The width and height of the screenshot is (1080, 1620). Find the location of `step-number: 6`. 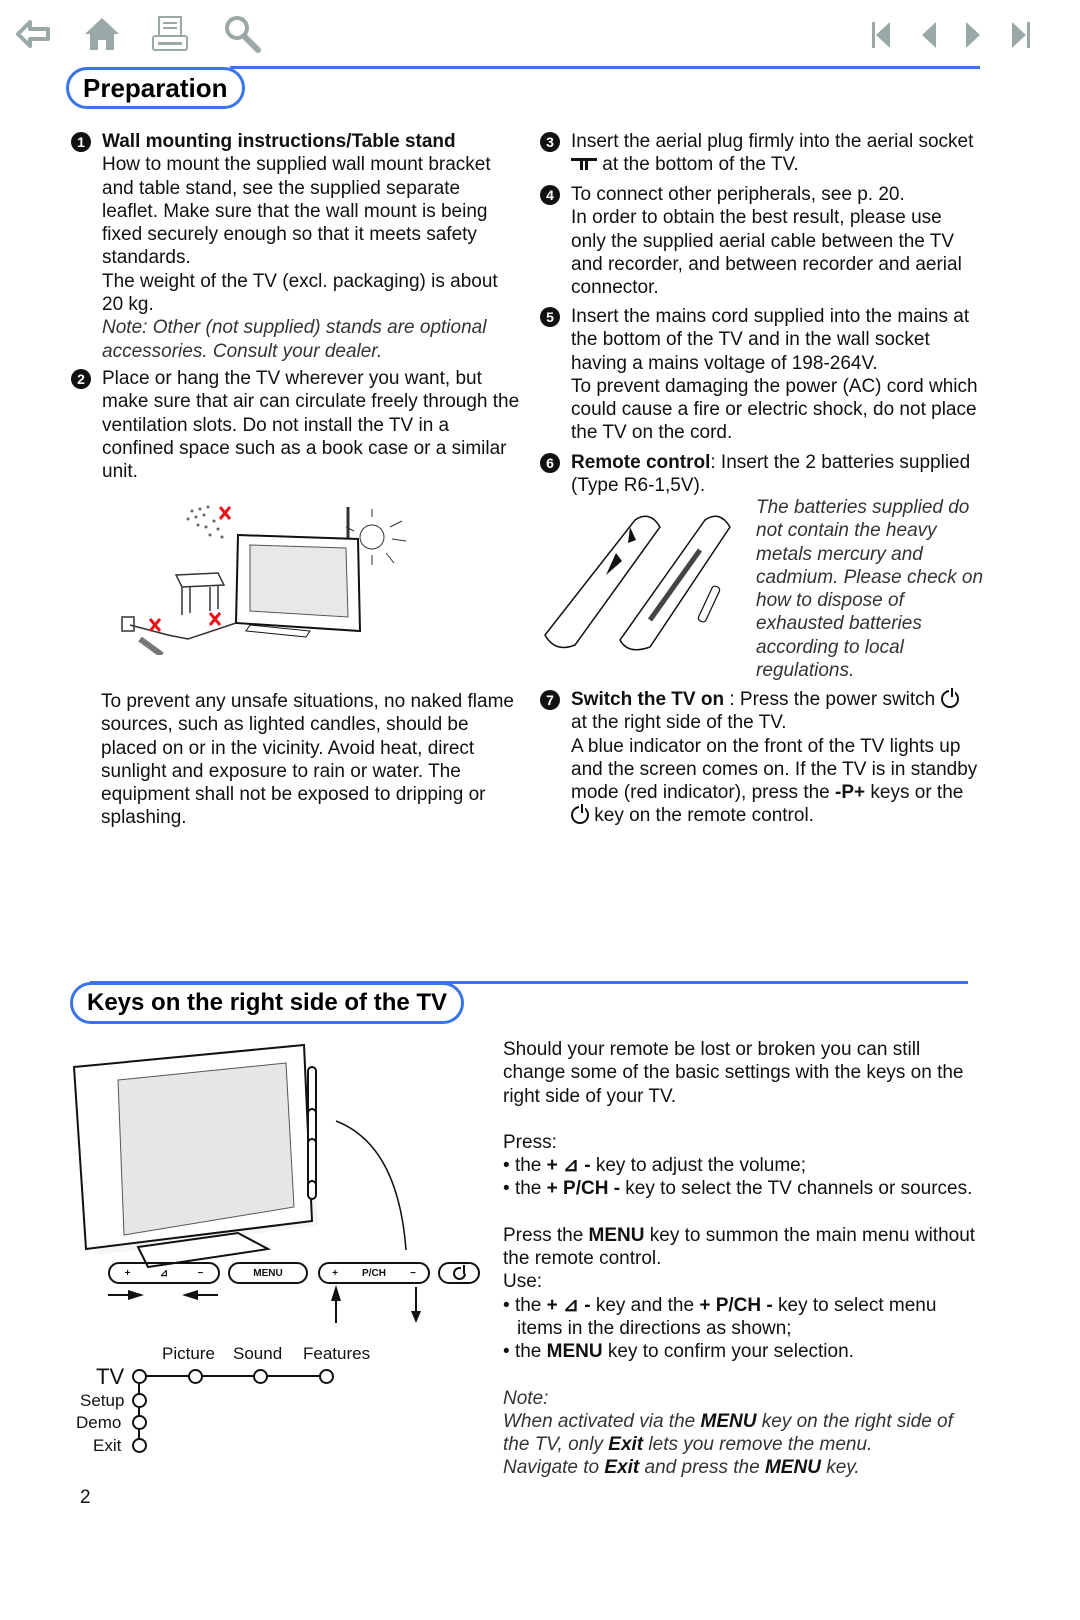

step-number: 6 is located at coordinates (550, 463).